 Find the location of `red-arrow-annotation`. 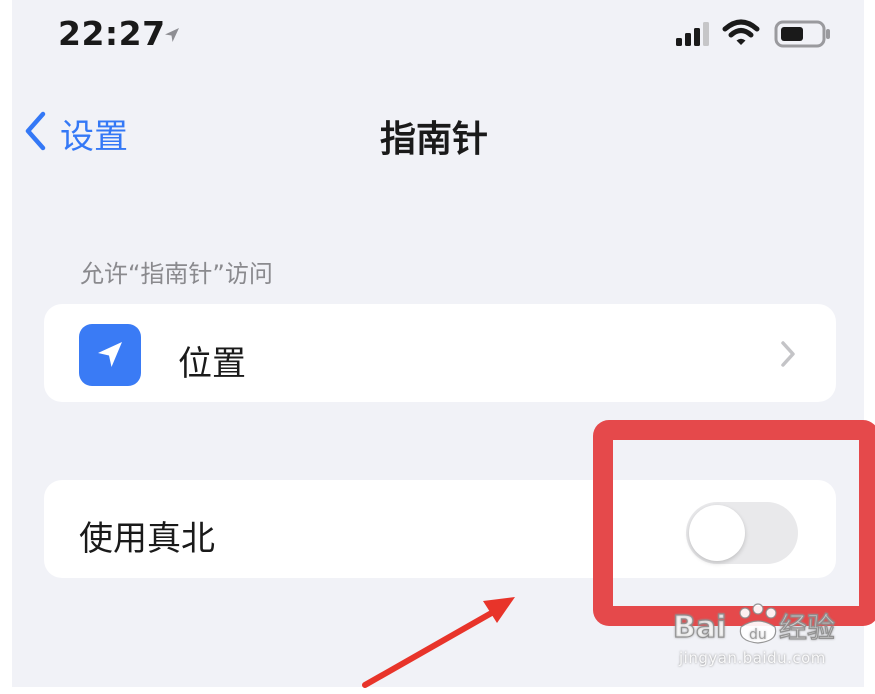

red-arrow-annotation is located at coordinates (435, 639).